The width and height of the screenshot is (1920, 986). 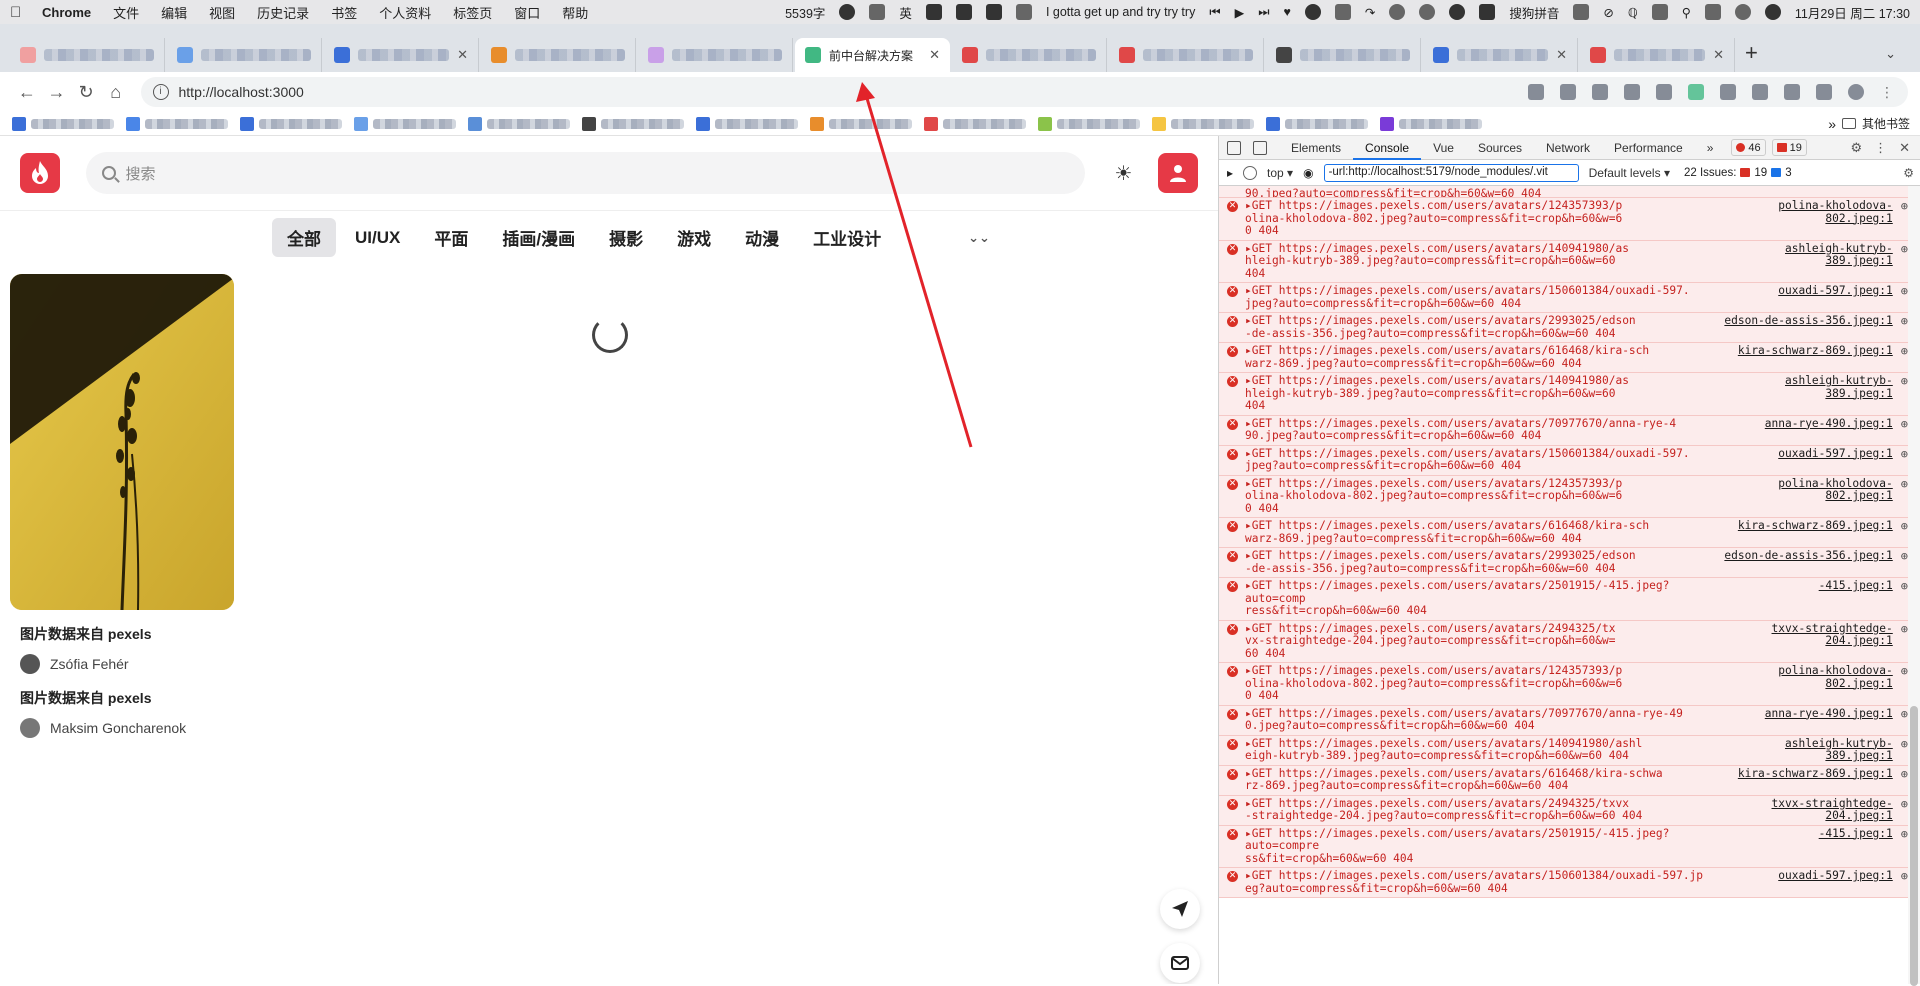 I want to click on site-info-icon: i, so click(x=160, y=92).